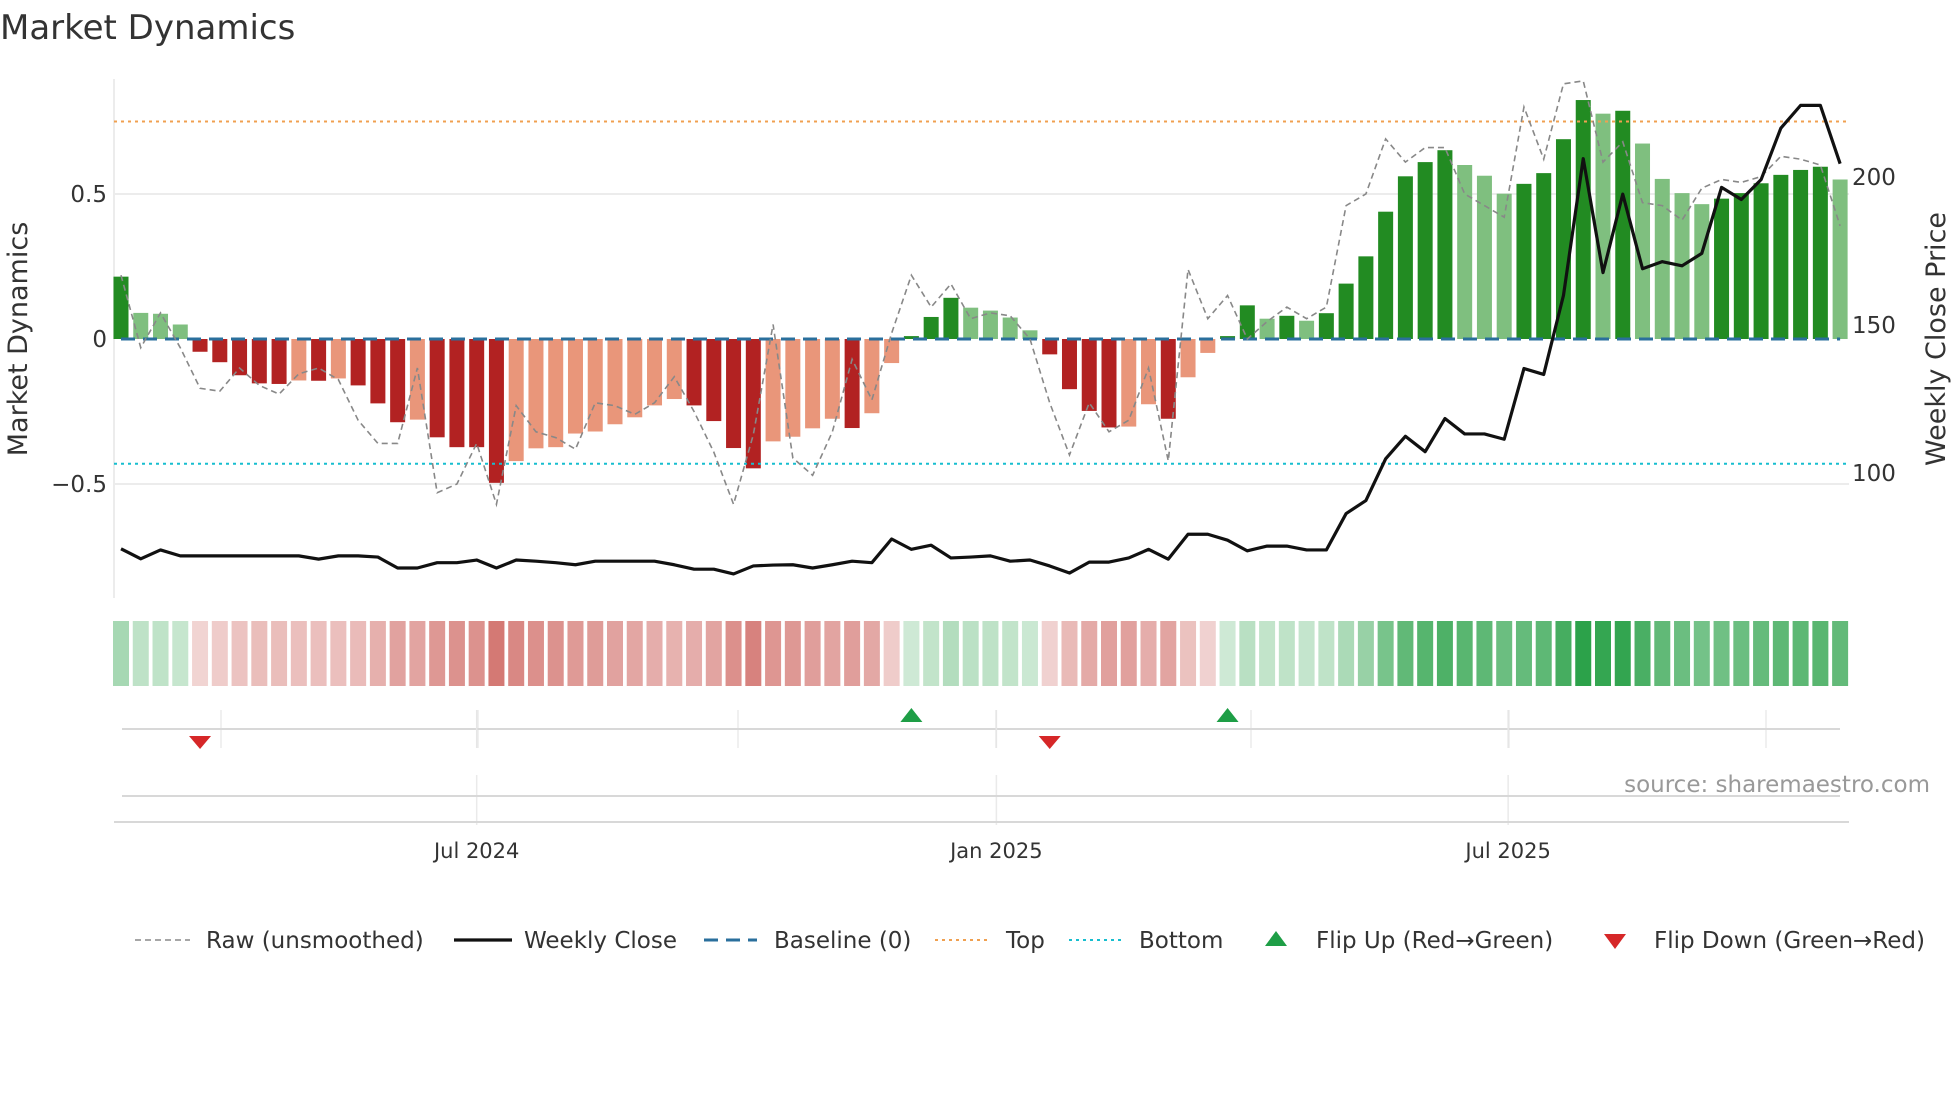 Image resolution: width=1960 pixels, height=1102 pixels. Describe the element at coordinates (1506, 851) in the screenshot. I see `x-tick-label: Jul 2025` at that location.